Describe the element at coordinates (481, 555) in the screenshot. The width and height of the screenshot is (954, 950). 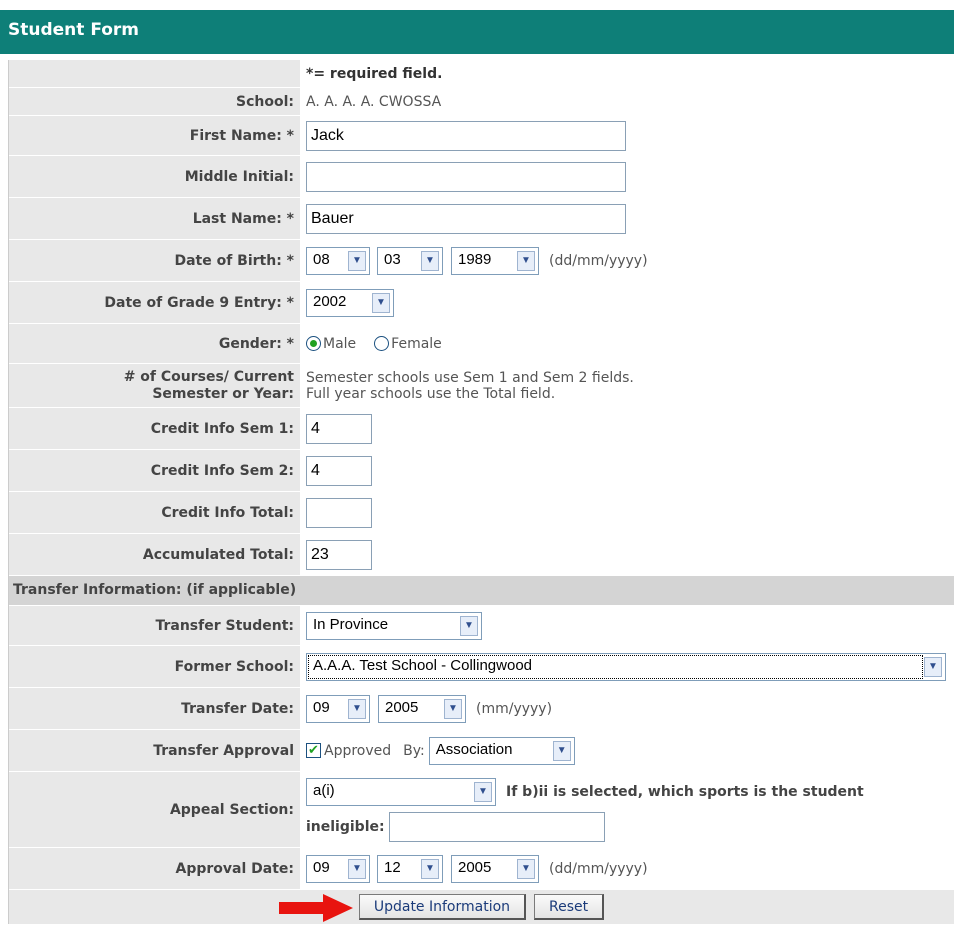
I see `accumulated-total-row: Accumulated Total: 23` at that location.